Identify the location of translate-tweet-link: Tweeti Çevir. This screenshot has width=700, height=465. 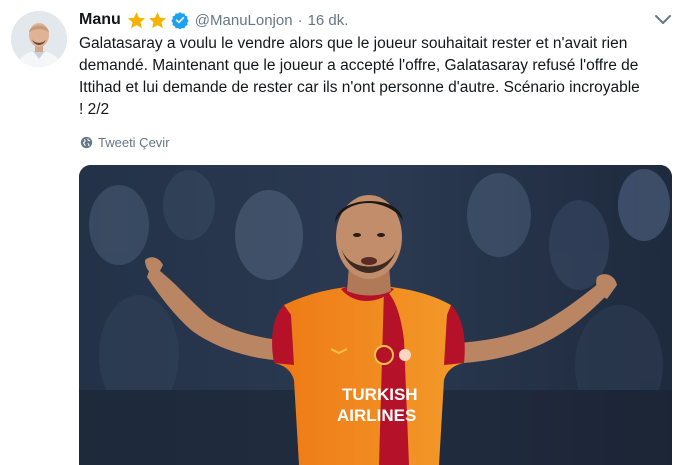
(125, 142).